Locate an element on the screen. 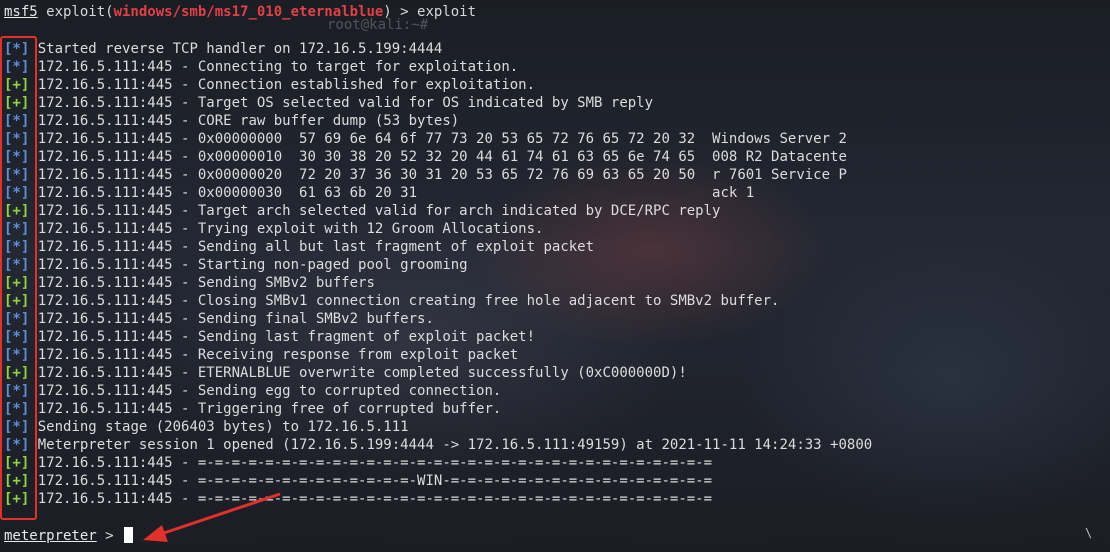 This screenshot has width=1110, height=552. annotation-arrow-icon is located at coordinates (212, 517).